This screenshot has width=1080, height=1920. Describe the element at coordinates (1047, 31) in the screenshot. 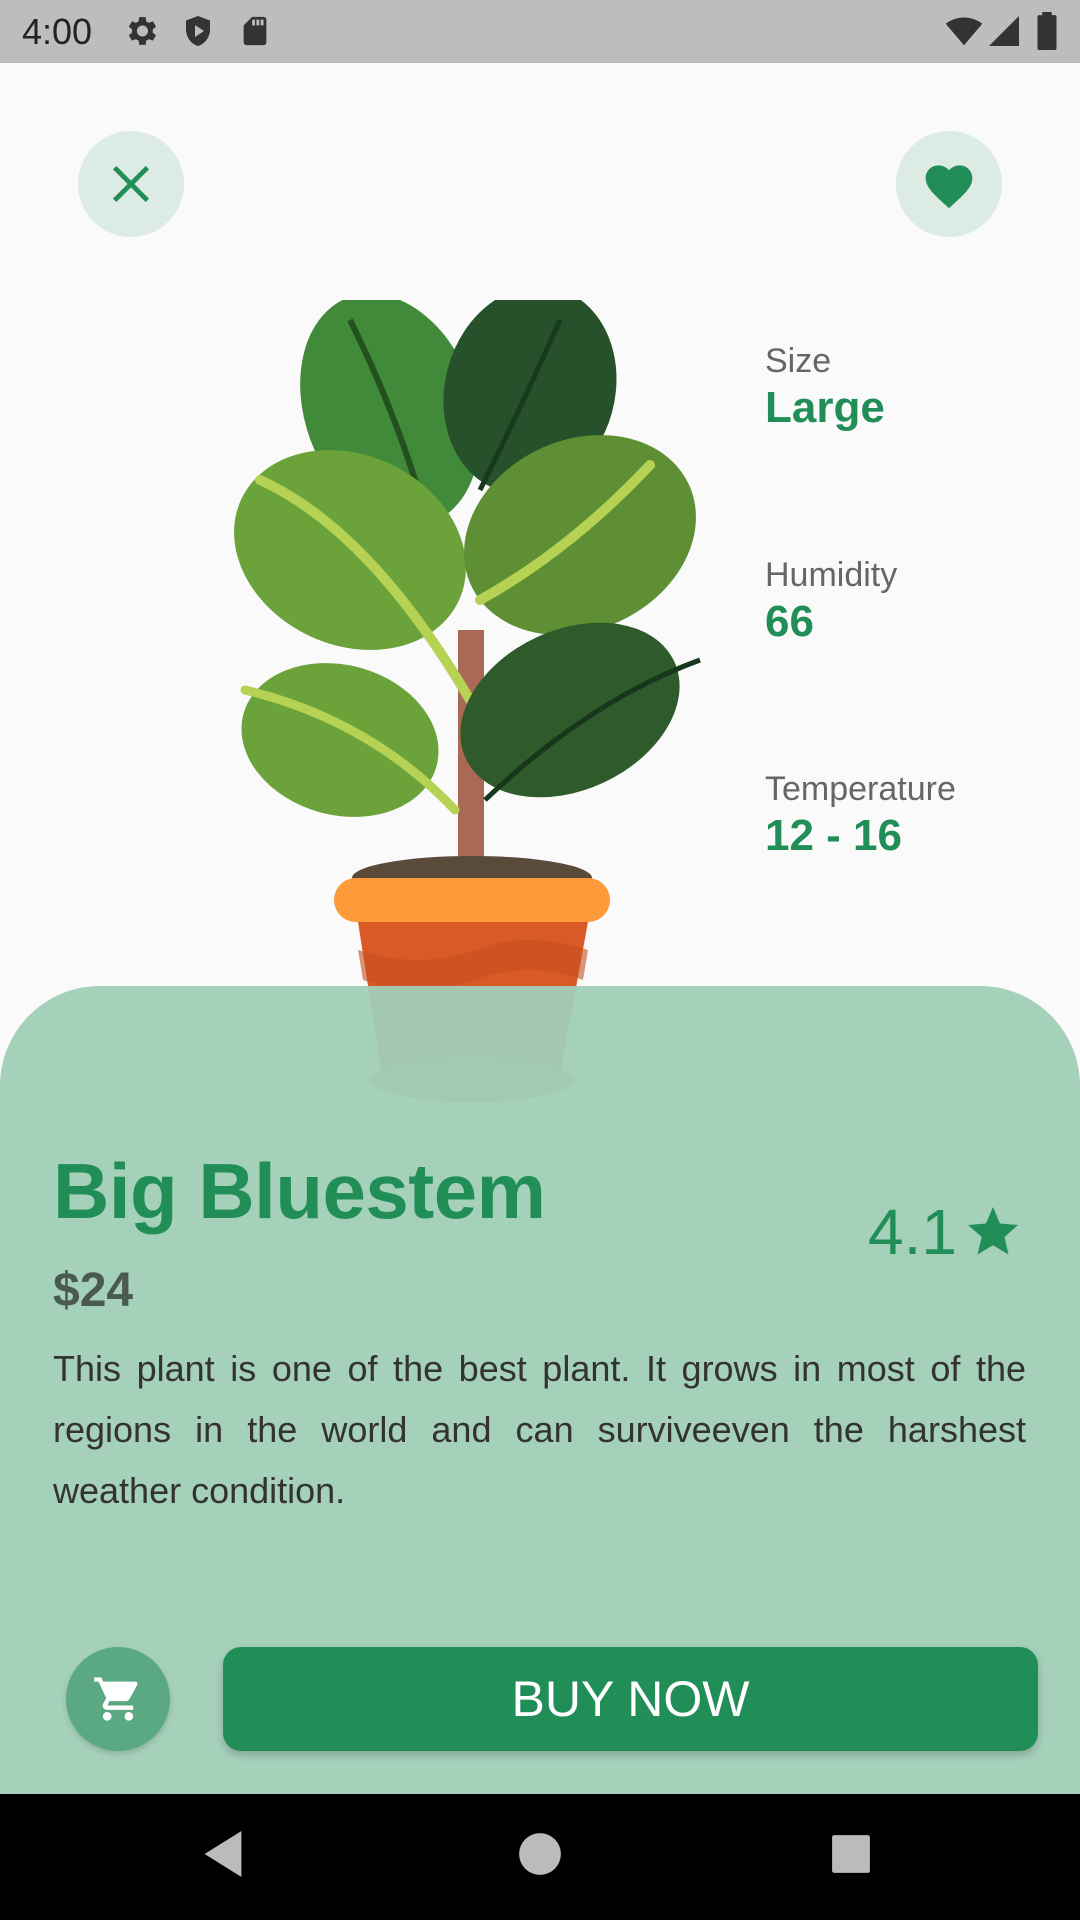

I see `battery-icon` at that location.